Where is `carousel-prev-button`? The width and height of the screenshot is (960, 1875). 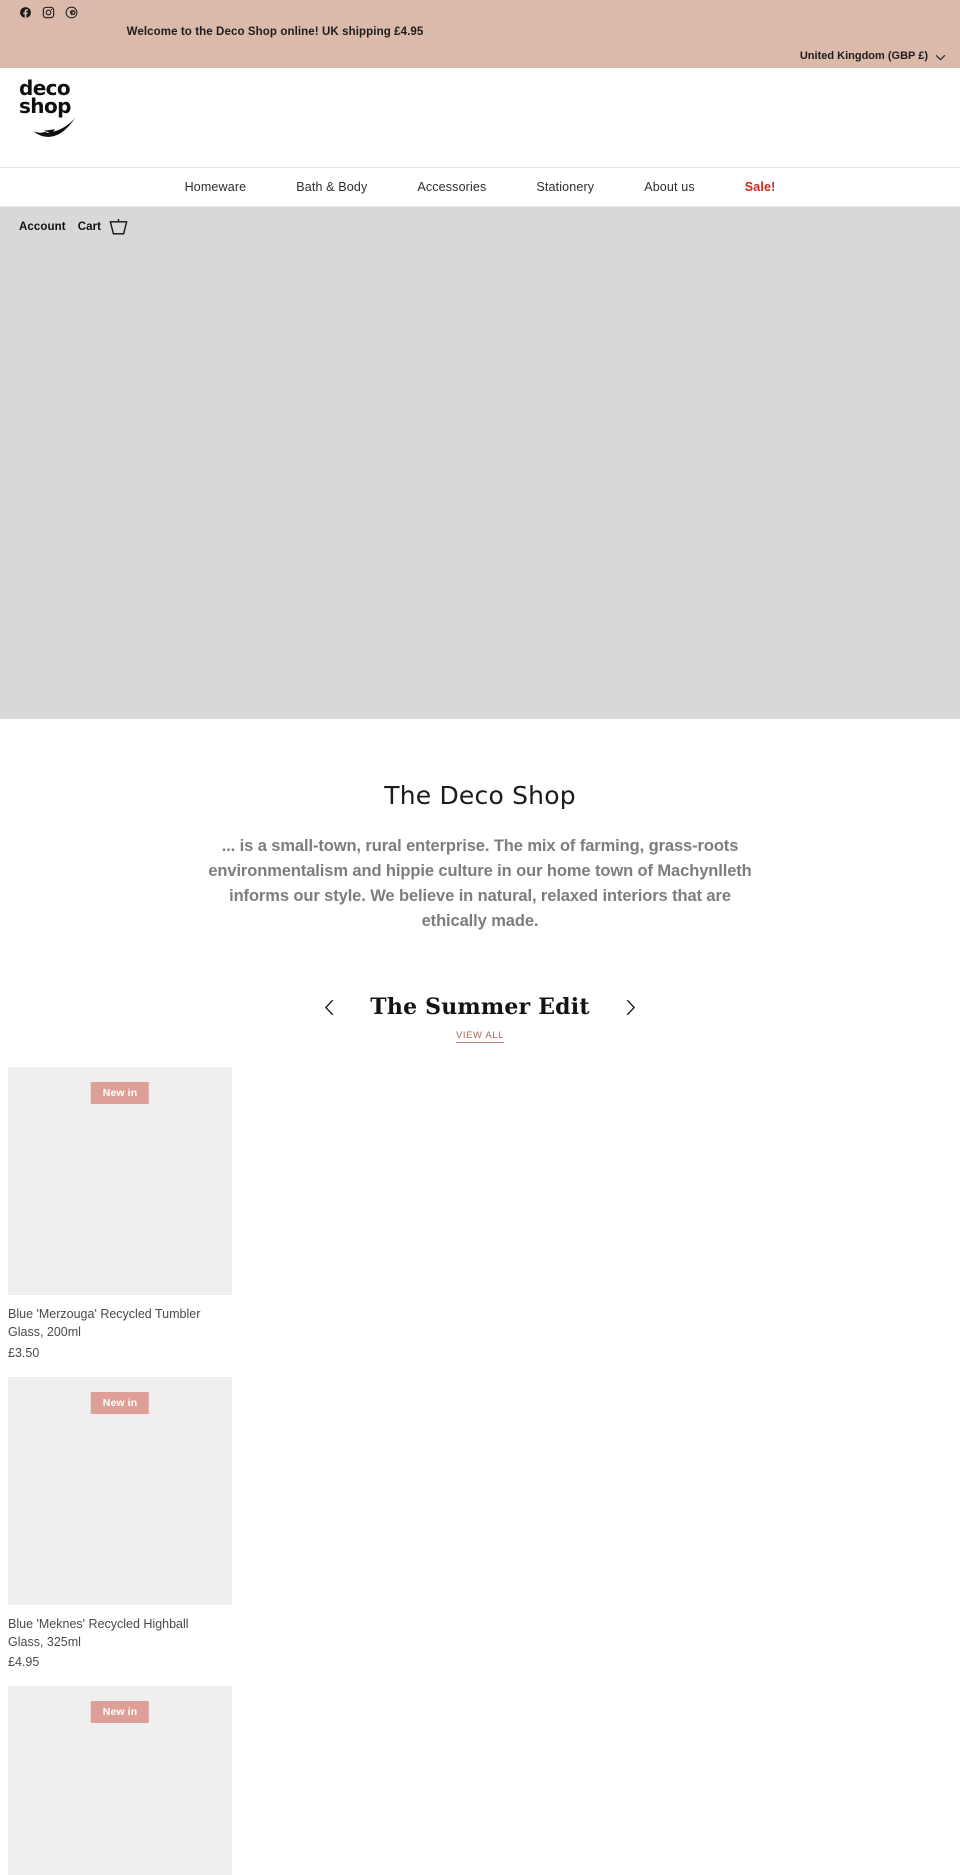 carousel-prev-button is located at coordinates (329, 1007).